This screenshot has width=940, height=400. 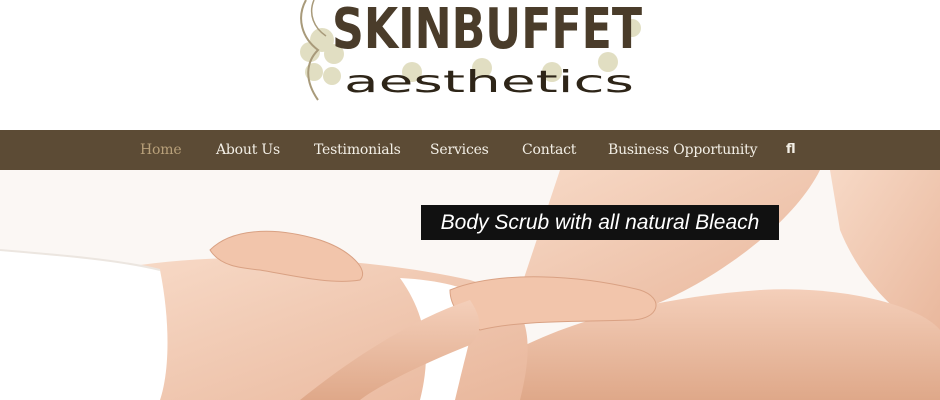 I want to click on brand-tagline: aesthetics, so click(x=489, y=82).